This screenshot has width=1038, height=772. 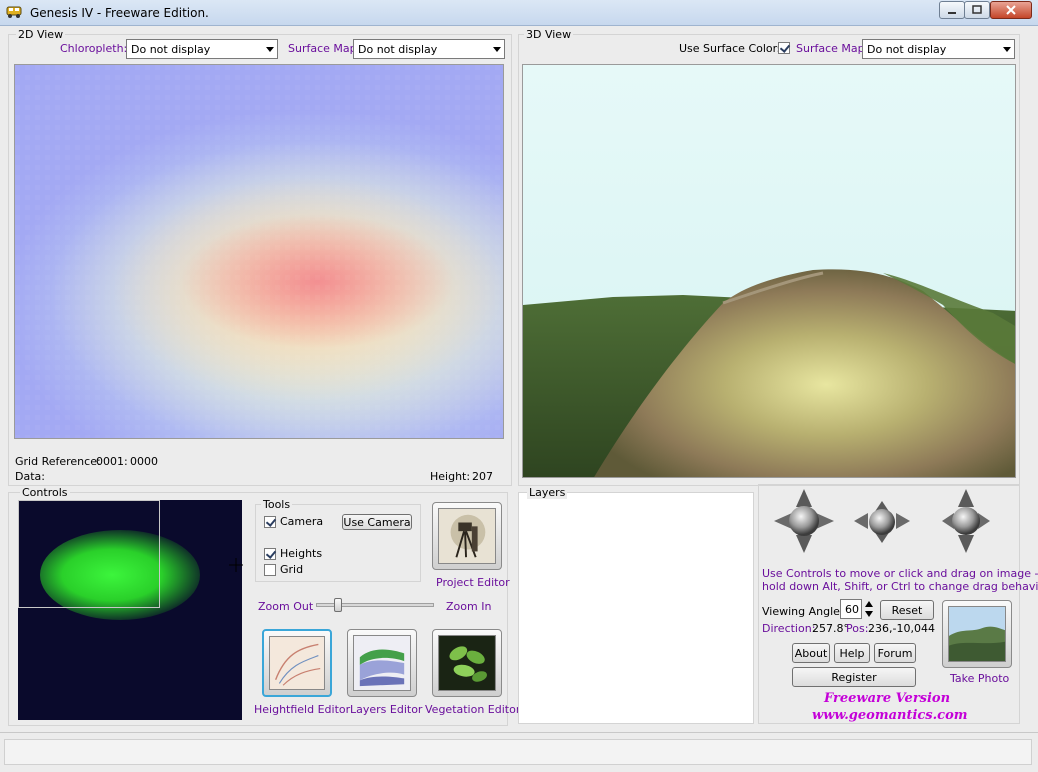 I want to click on zoom-out-label: Zoom Out, so click(x=286, y=606).